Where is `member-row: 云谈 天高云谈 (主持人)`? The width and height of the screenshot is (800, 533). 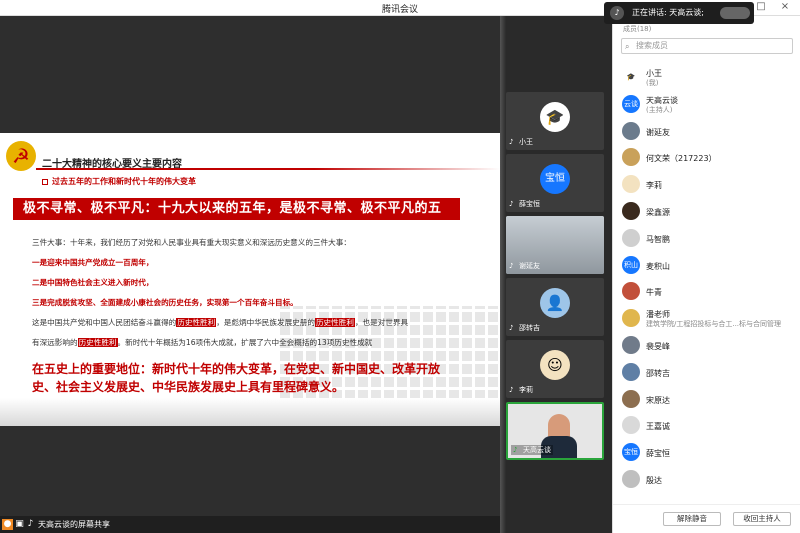 member-row: 云谈 天高云谈 (主持人) is located at coordinates (706, 104).